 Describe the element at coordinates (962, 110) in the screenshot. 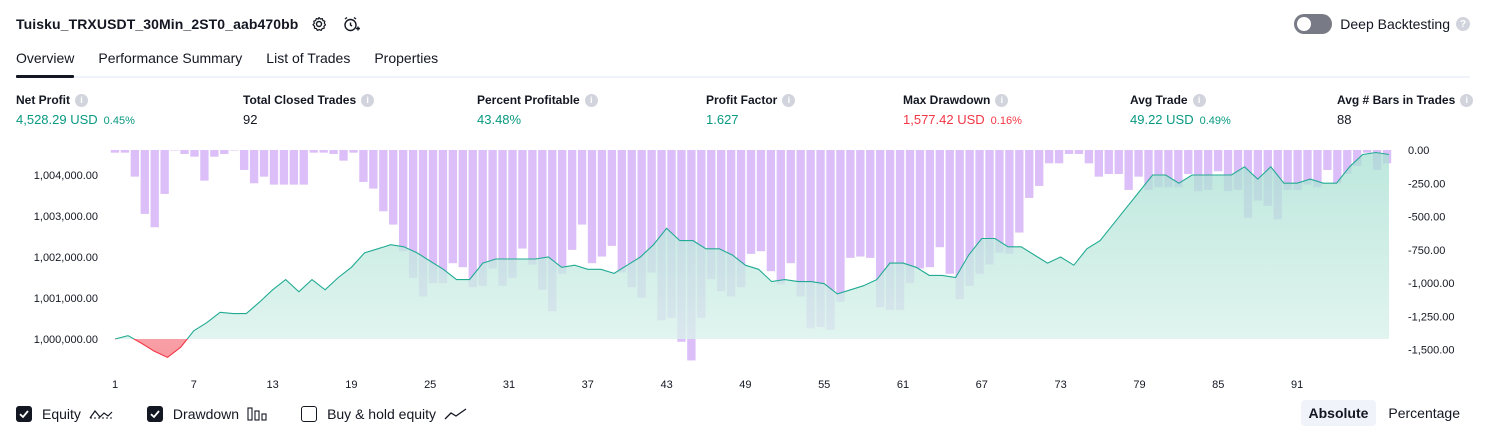

I see `metric-max-drawdown: Max Drawdown i 1,577.42 USD 0.16%` at that location.